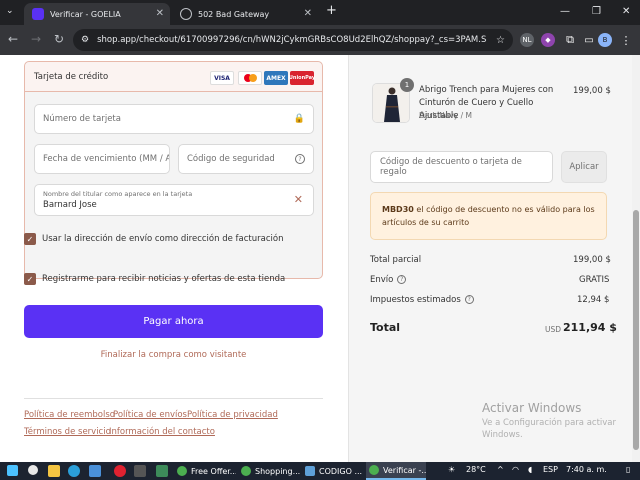 The width and height of the screenshot is (640, 480). Describe the element at coordinates (586, 469) in the screenshot. I see `clock: 7:40 a. m.` at that location.